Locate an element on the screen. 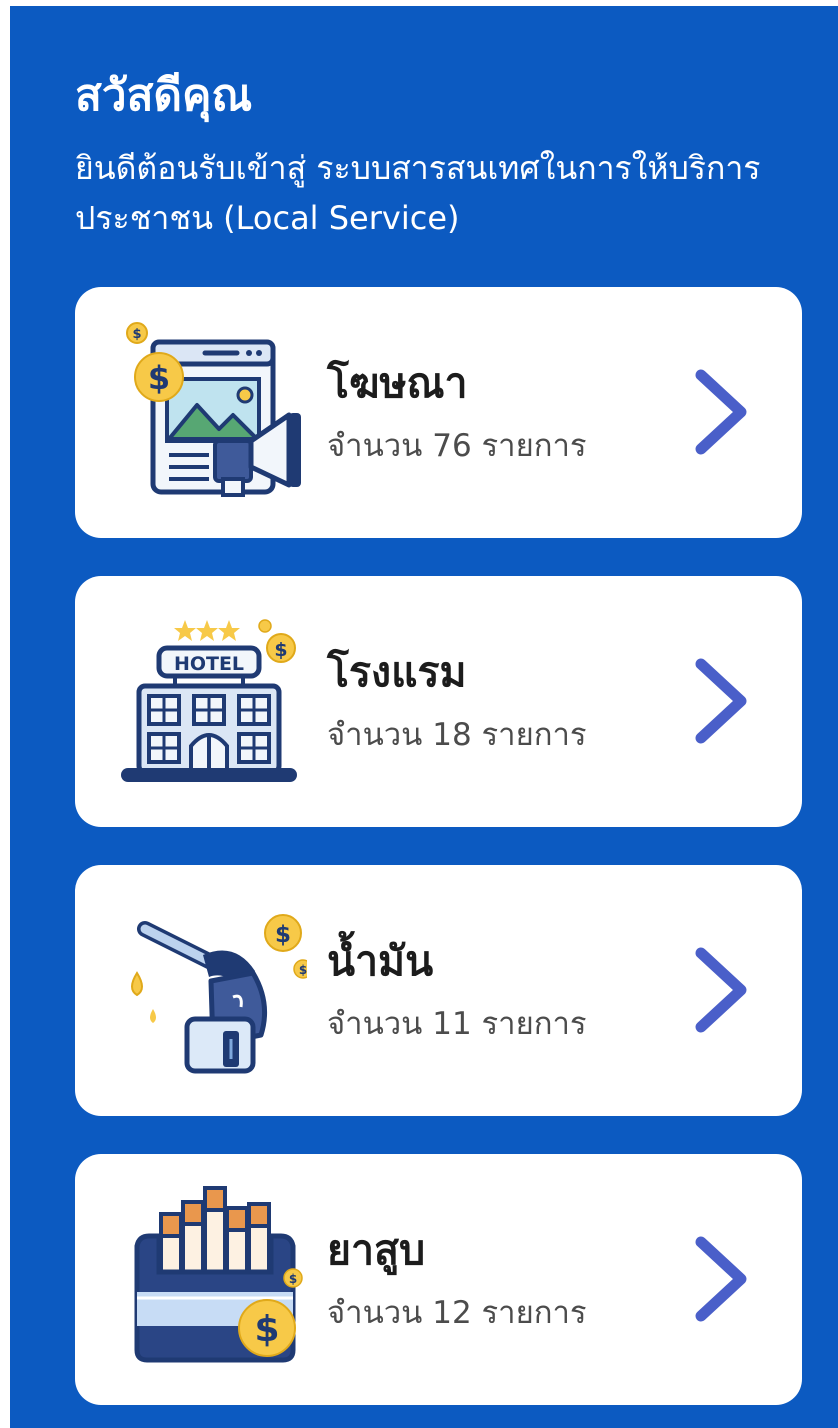 The width and height of the screenshot is (838, 1428). category-title: โรงแรม is located at coordinates (397, 672).